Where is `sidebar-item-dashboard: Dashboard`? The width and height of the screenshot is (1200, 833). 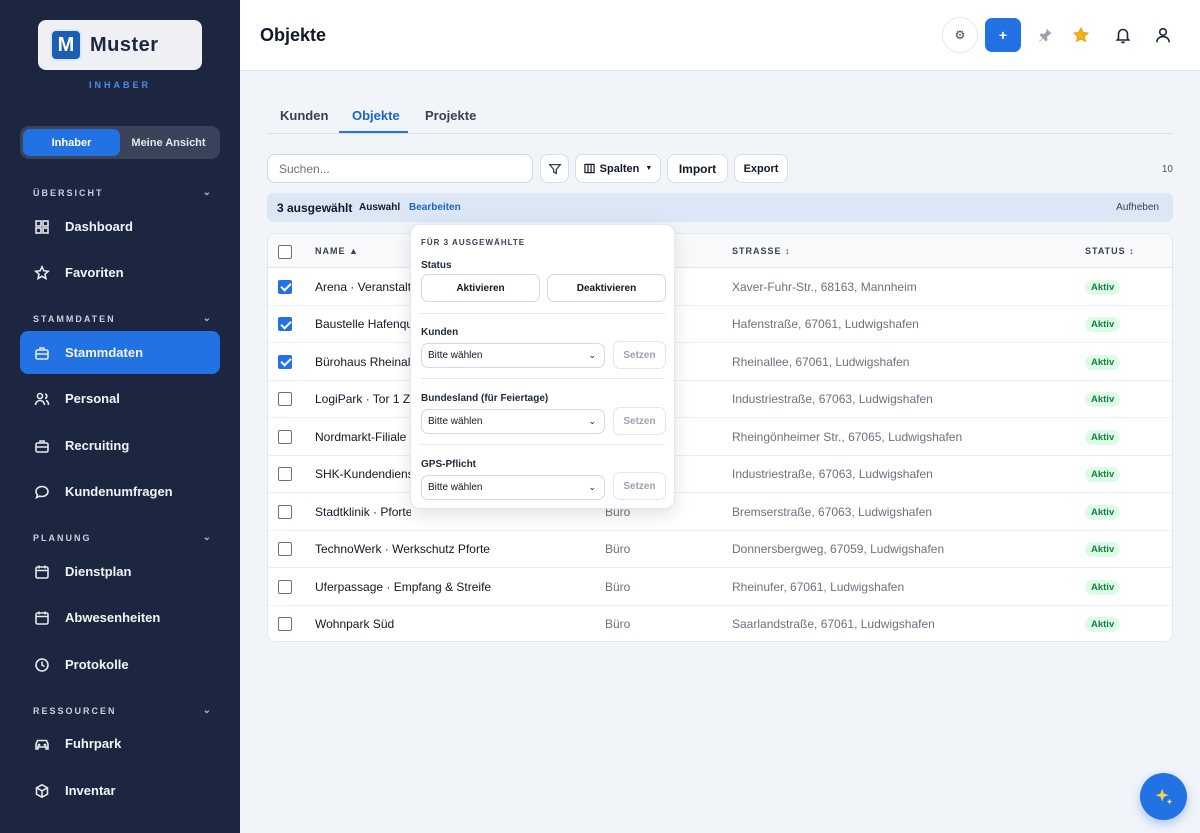
sidebar-item-dashboard: Dashboard is located at coordinates (120, 226).